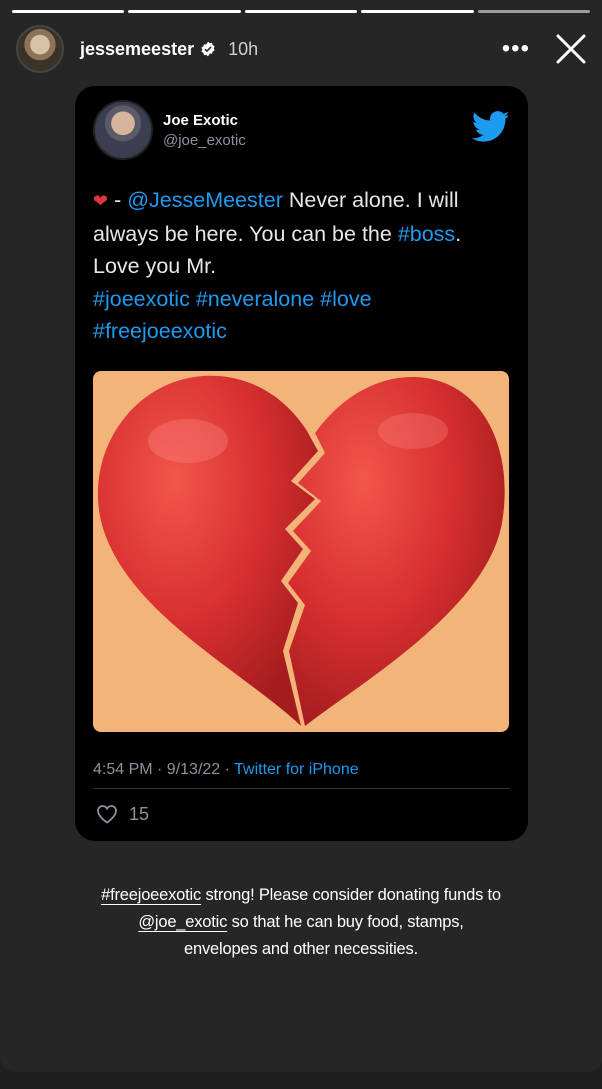  Describe the element at coordinates (301, 788) in the screenshot. I see `divider` at that location.